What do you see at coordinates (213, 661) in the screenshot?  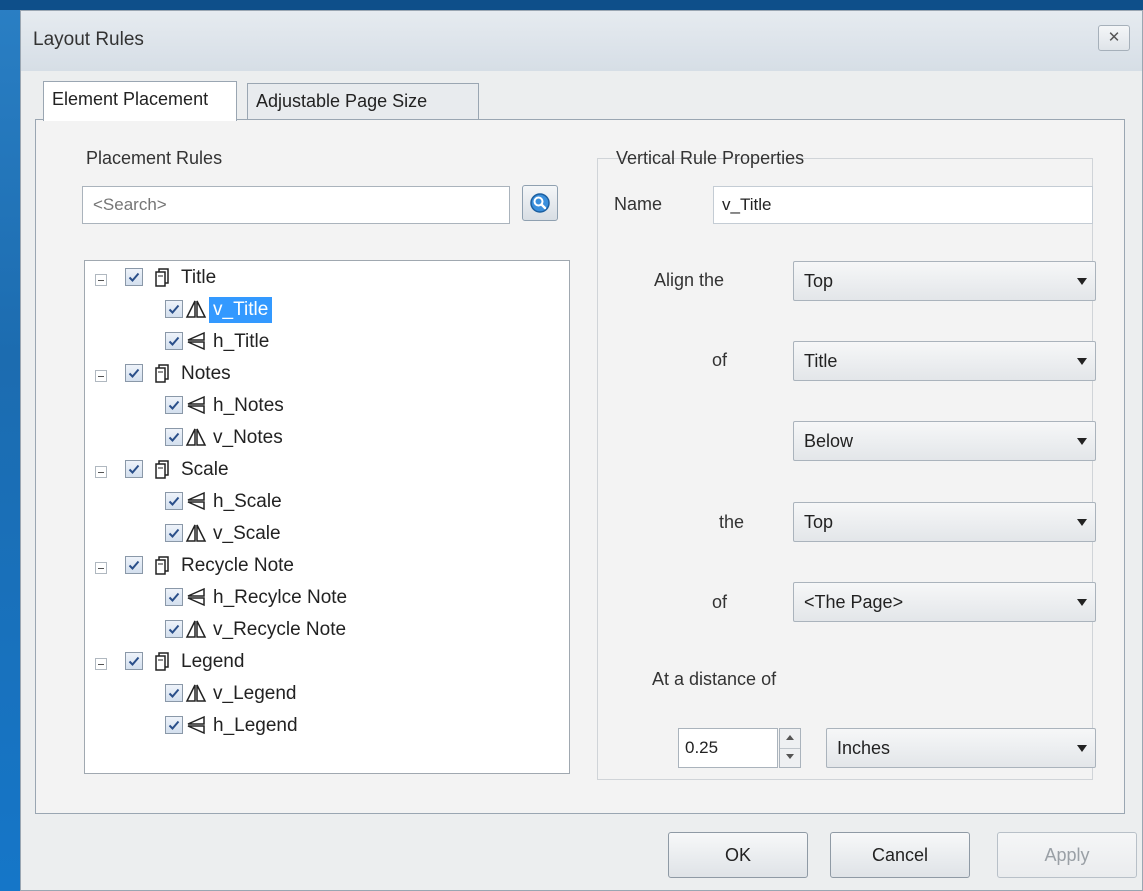 I see `tree-node-label: Legend` at bounding box center [213, 661].